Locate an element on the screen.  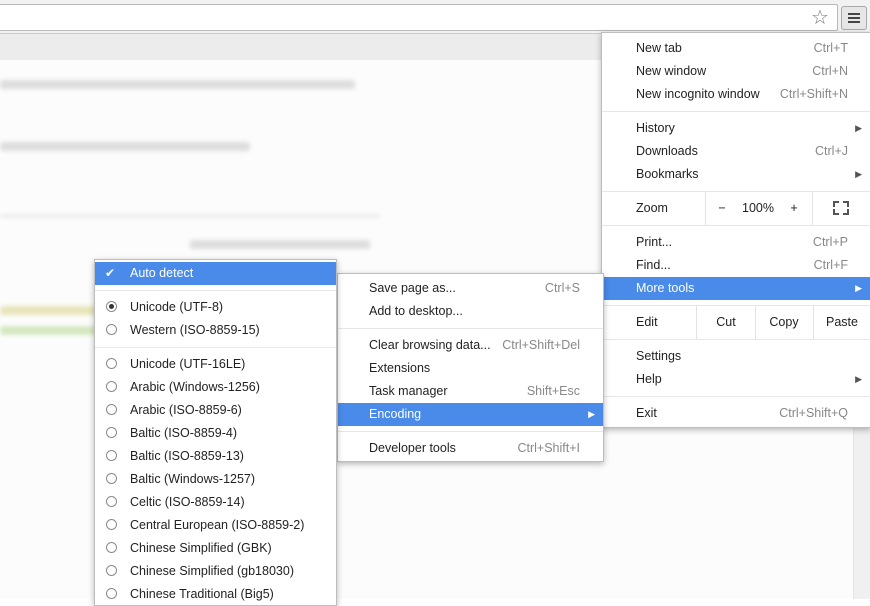
zoom-in-button: + is located at coordinates (794, 208).